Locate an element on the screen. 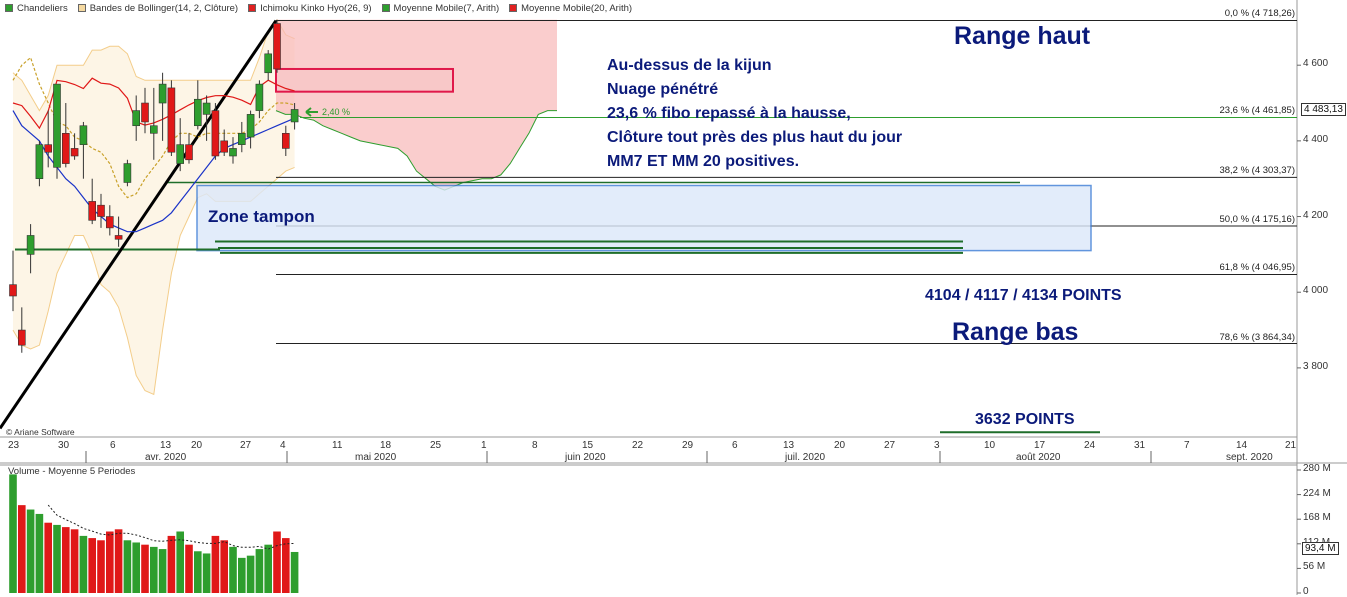 Image resolution: width=1347 pixels, height=597 pixels. x-month-label: juin 2020 is located at coordinates (585, 457).